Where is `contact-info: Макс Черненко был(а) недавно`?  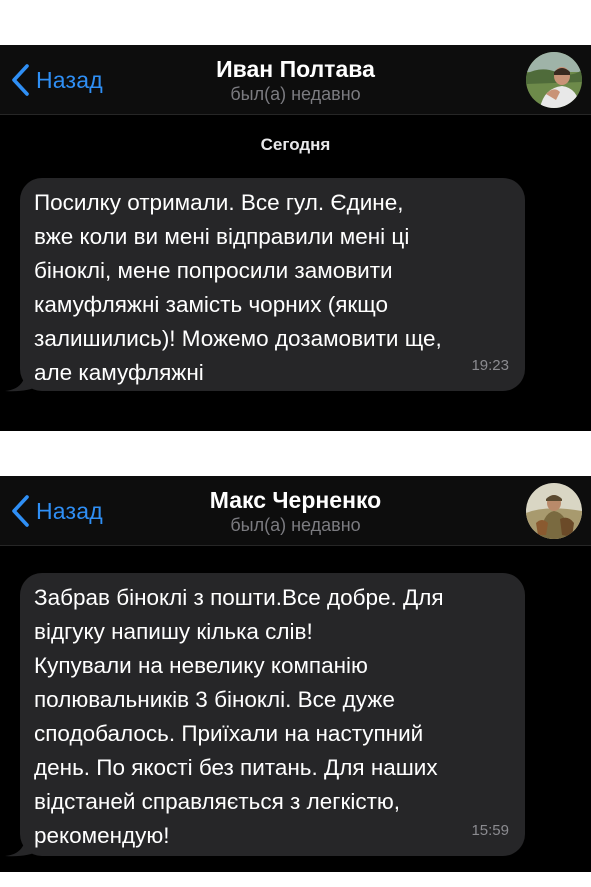
contact-info: Макс Черненко был(а) недавно is located at coordinates (295, 511).